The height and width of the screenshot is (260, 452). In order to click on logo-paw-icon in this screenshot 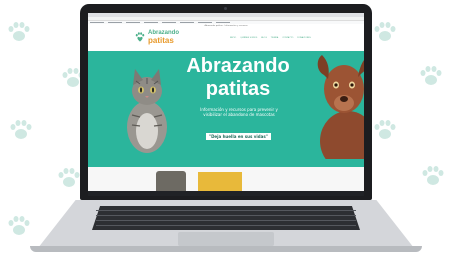, I will do `click(140, 37)`.